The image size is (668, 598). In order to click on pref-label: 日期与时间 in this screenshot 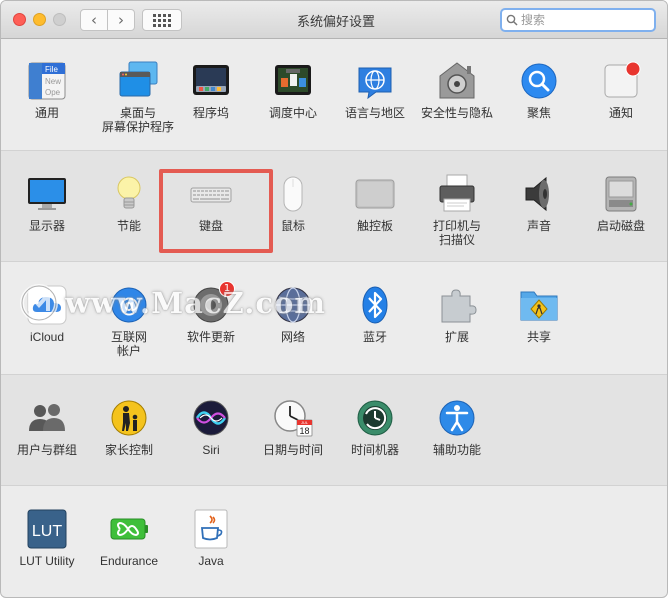, I will do `click(292, 450)`.